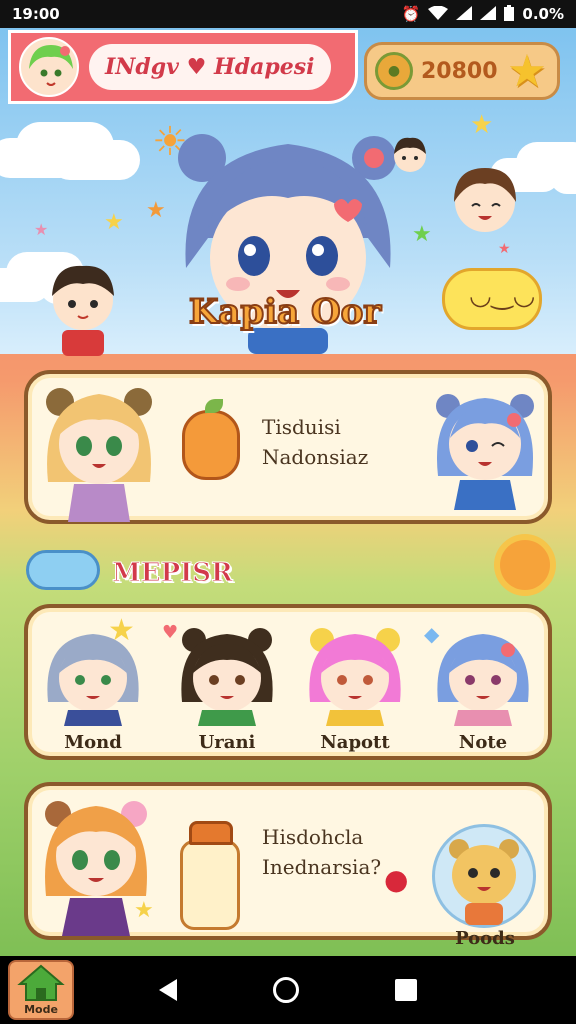  I want to click on jar-icon, so click(210, 875).